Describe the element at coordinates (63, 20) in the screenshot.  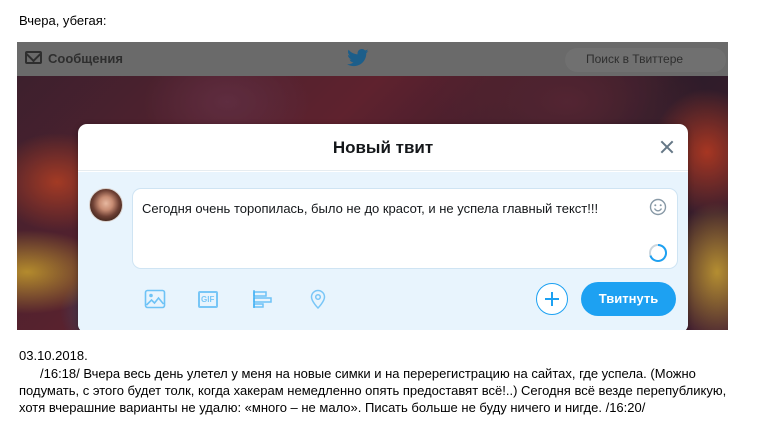
I see `intro-text: Вчера, убегая:` at that location.